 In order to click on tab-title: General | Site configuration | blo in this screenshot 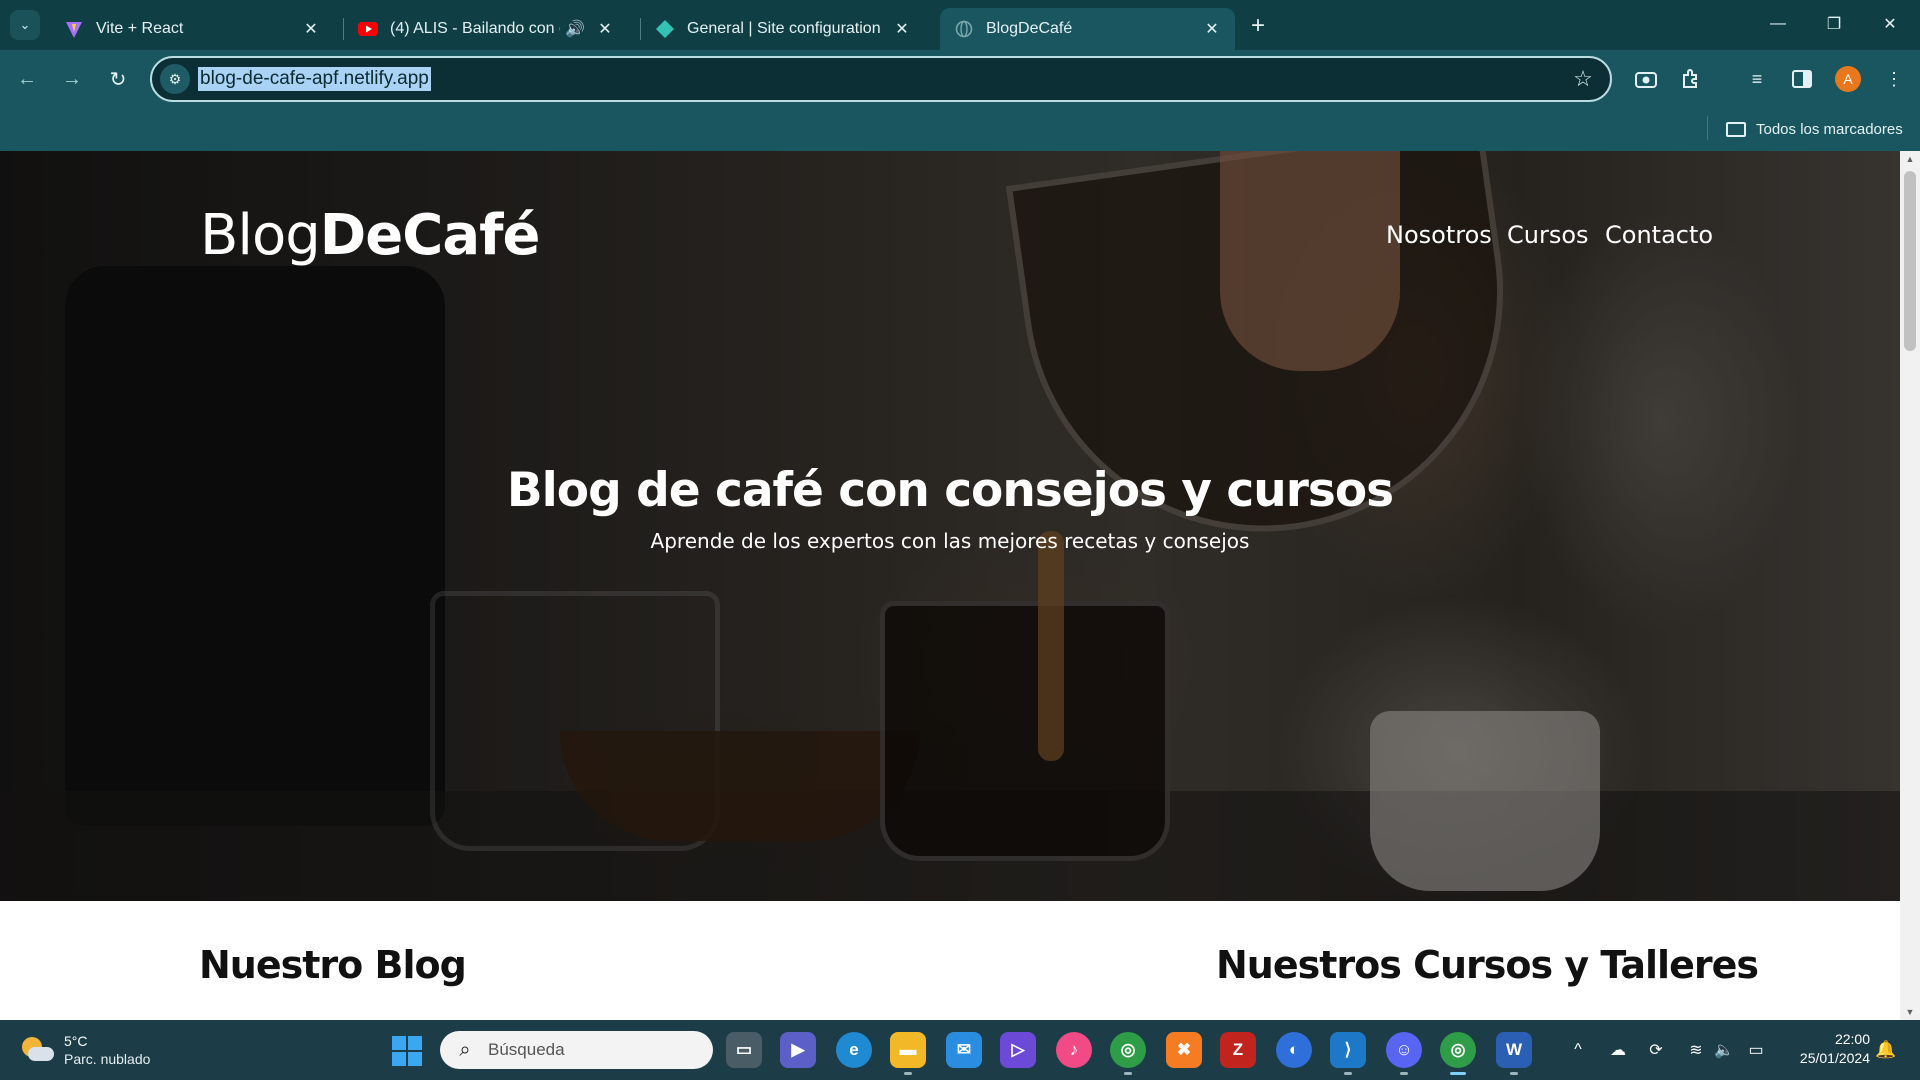, I will do `click(785, 28)`.